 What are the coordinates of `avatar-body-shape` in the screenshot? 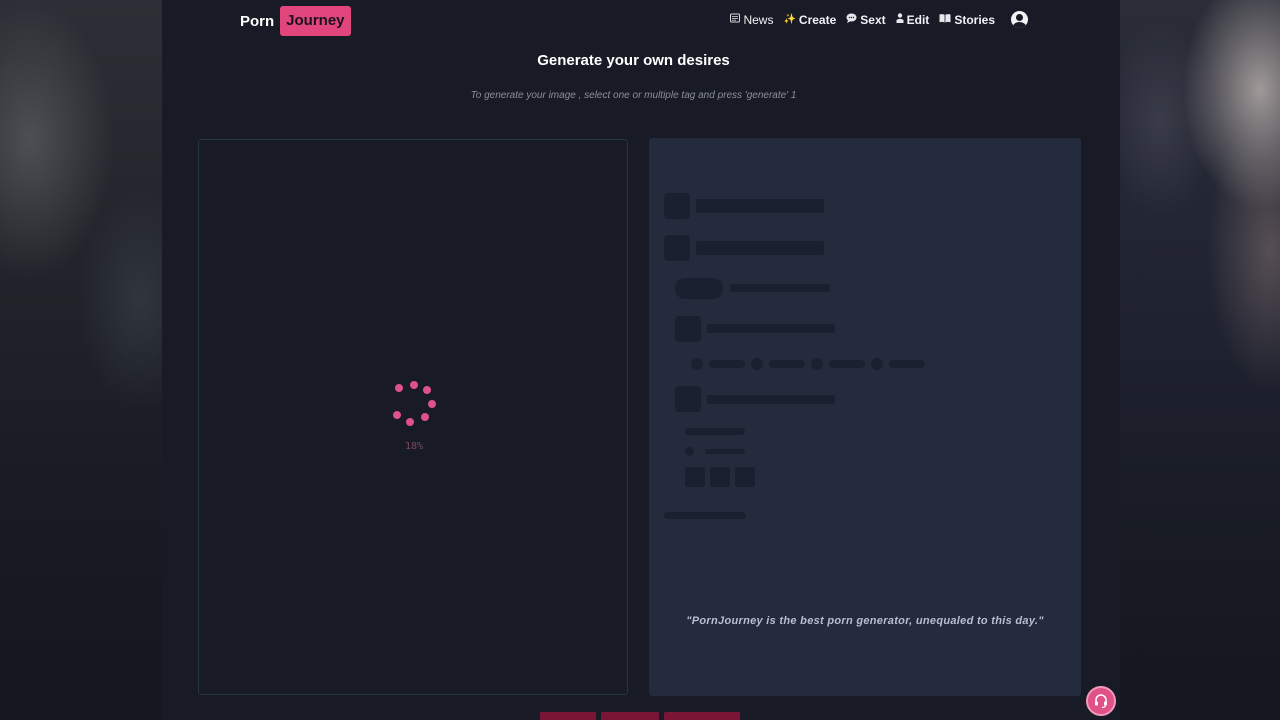 It's located at (1019, 25).